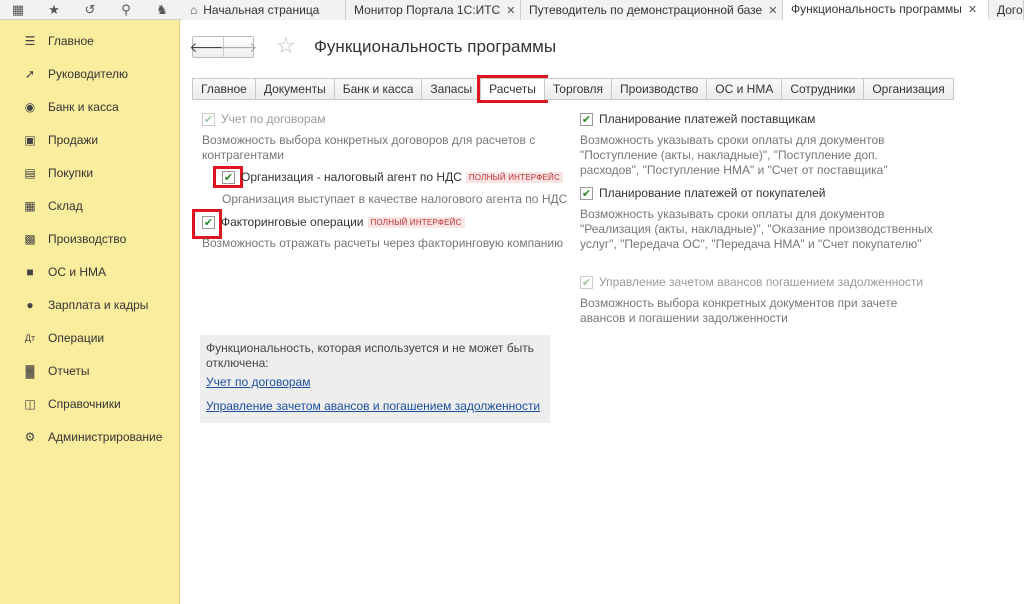 This screenshot has width=1024, height=604. Describe the element at coordinates (30, 172) in the screenshot. I see `cart-icon: ▤` at that location.